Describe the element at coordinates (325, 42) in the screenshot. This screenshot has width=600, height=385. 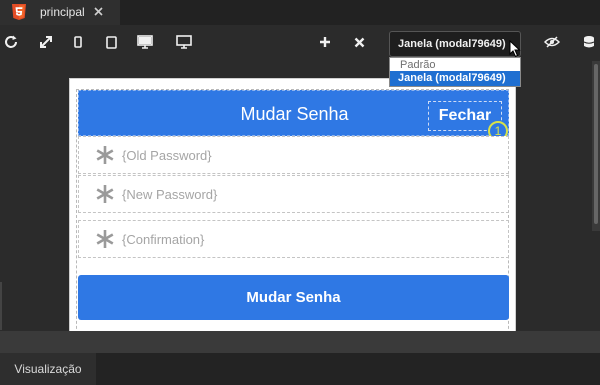
I see `add-icon` at that location.